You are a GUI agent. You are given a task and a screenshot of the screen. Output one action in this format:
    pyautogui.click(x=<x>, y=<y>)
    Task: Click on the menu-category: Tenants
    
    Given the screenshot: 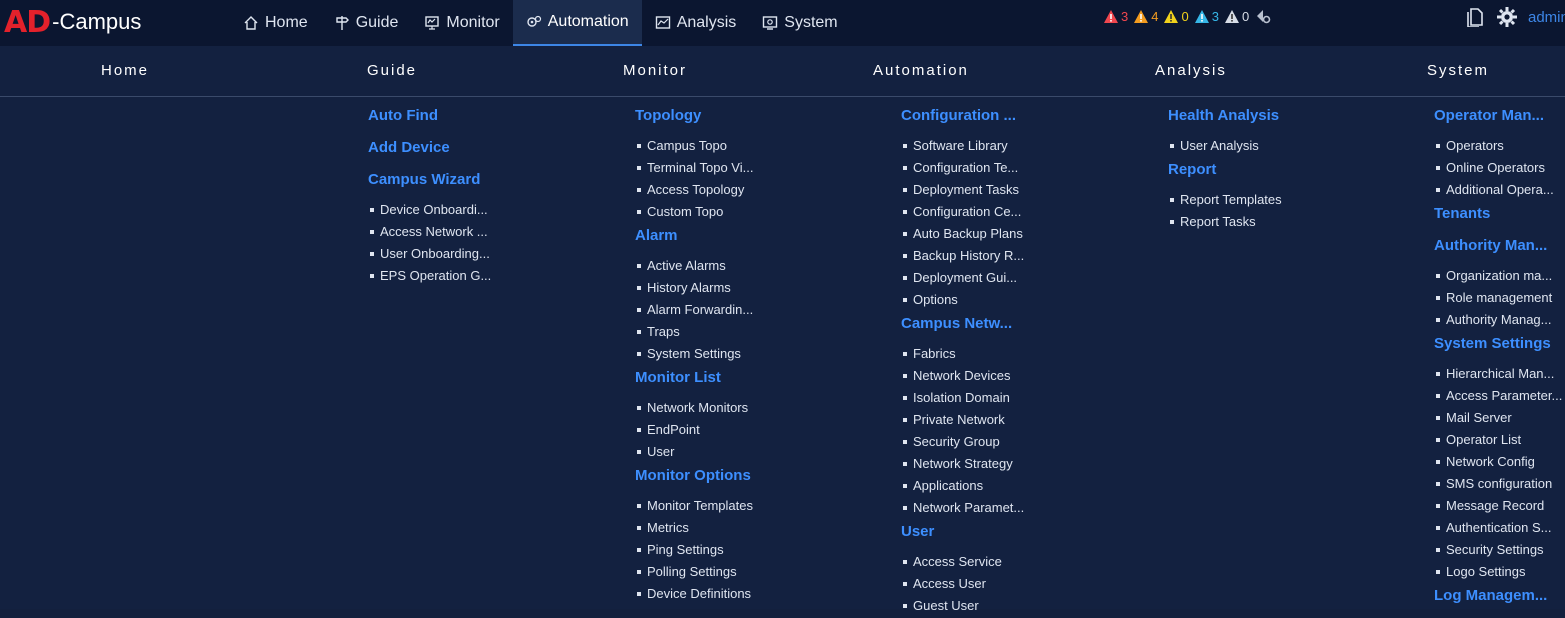 What is the action you would take?
    pyautogui.click(x=1498, y=218)
    